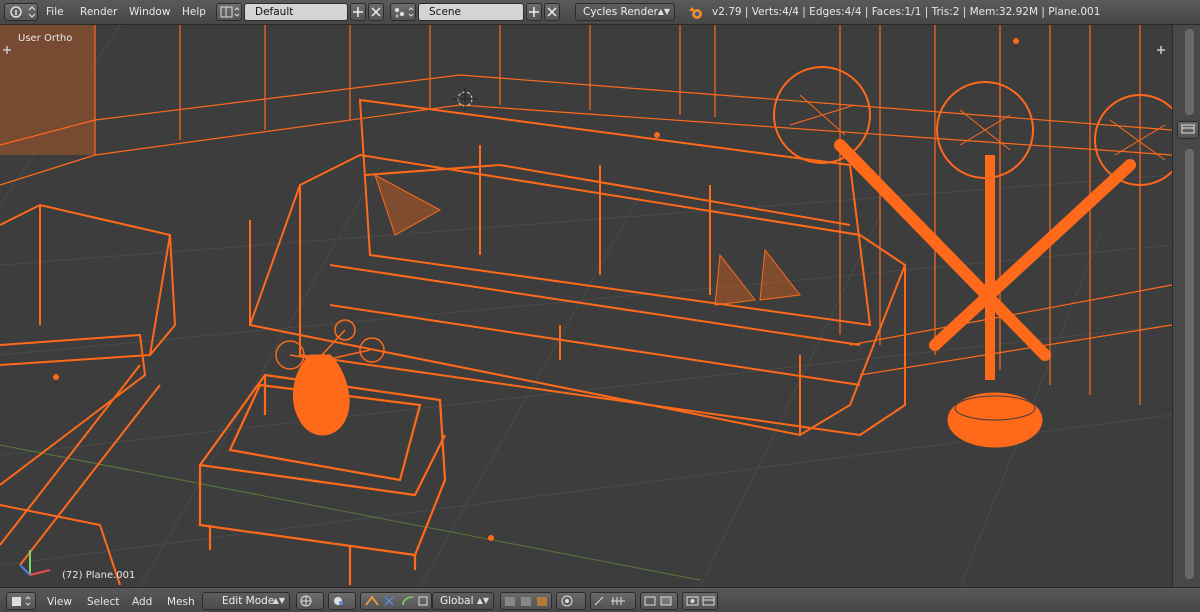 The image size is (1200, 612). I want to click on object-label: (72) Plane.001, so click(99, 575).